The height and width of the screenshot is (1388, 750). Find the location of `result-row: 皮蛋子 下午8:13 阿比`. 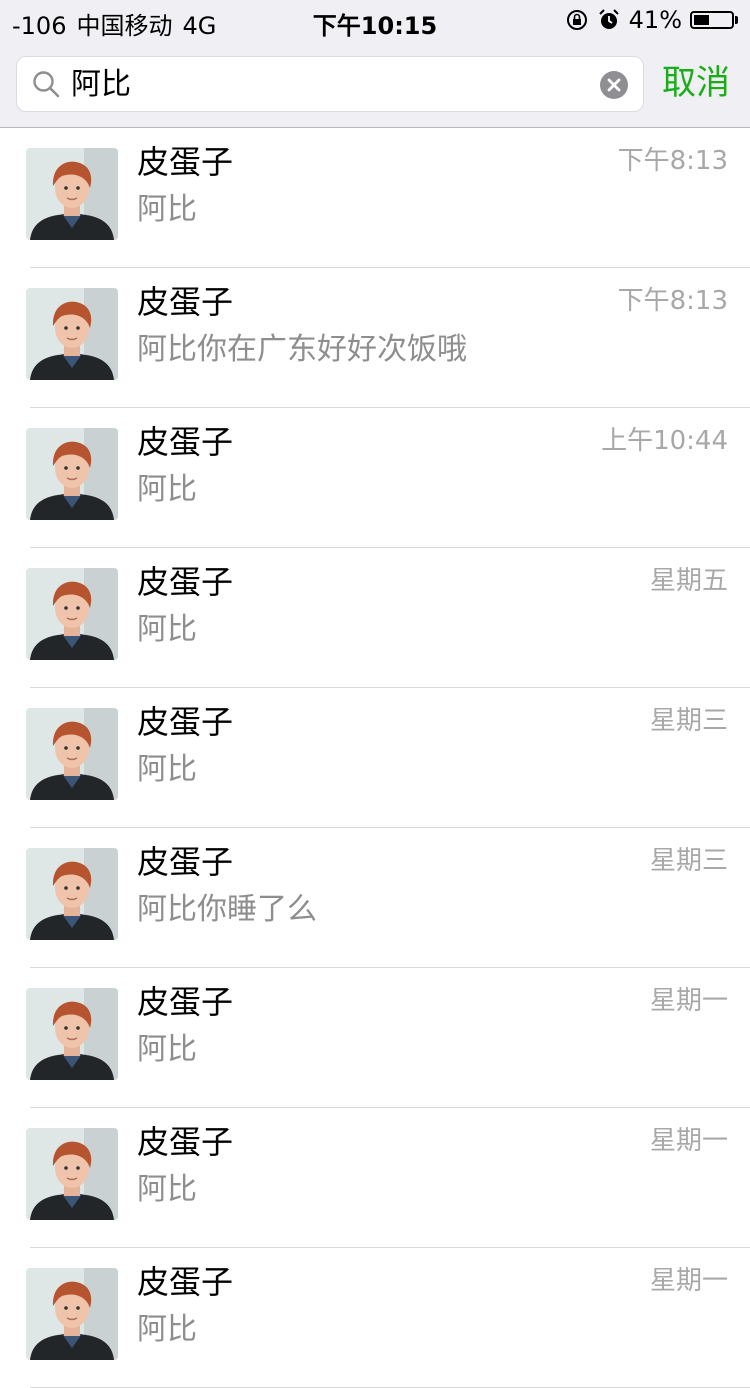

result-row: 皮蛋子 下午8:13 阿比 is located at coordinates (375, 198).